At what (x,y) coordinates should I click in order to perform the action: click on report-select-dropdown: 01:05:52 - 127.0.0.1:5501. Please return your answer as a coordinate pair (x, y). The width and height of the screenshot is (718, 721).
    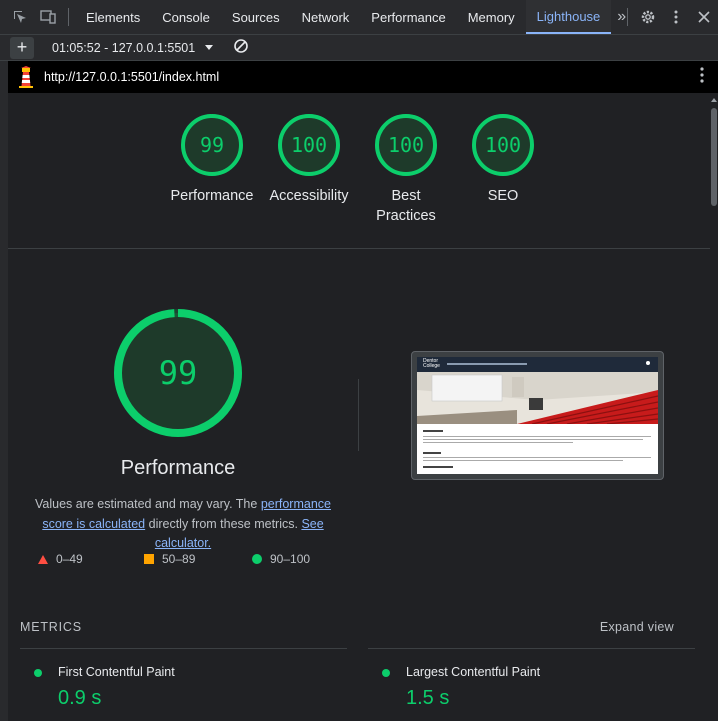
    Looking at the image, I should click on (133, 47).